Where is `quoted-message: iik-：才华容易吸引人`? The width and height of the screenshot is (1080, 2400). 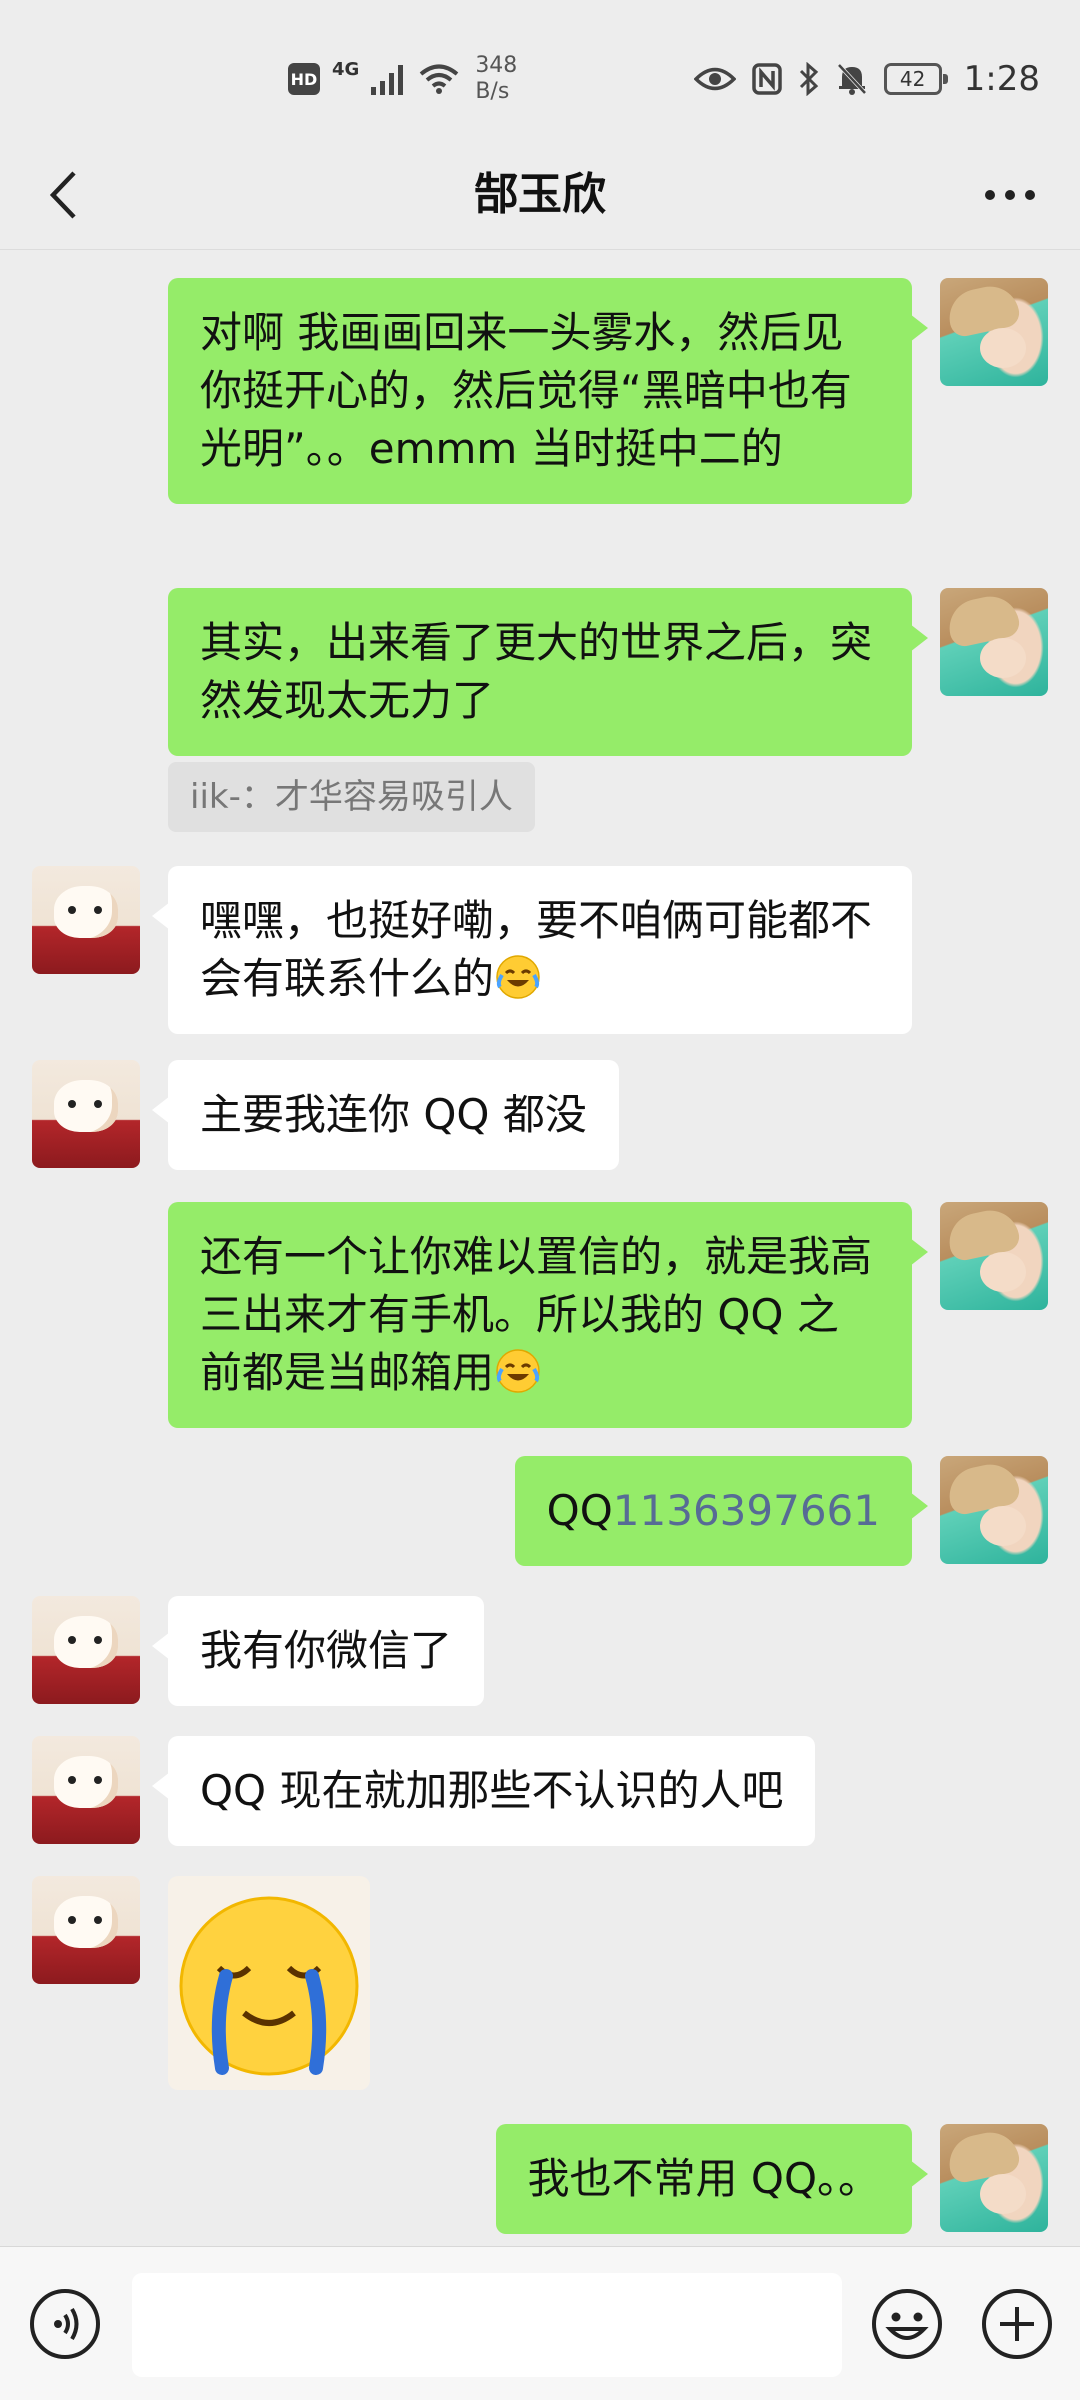 quoted-message: iik-：才华容易吸引人 is located at coordinates (351, 797).